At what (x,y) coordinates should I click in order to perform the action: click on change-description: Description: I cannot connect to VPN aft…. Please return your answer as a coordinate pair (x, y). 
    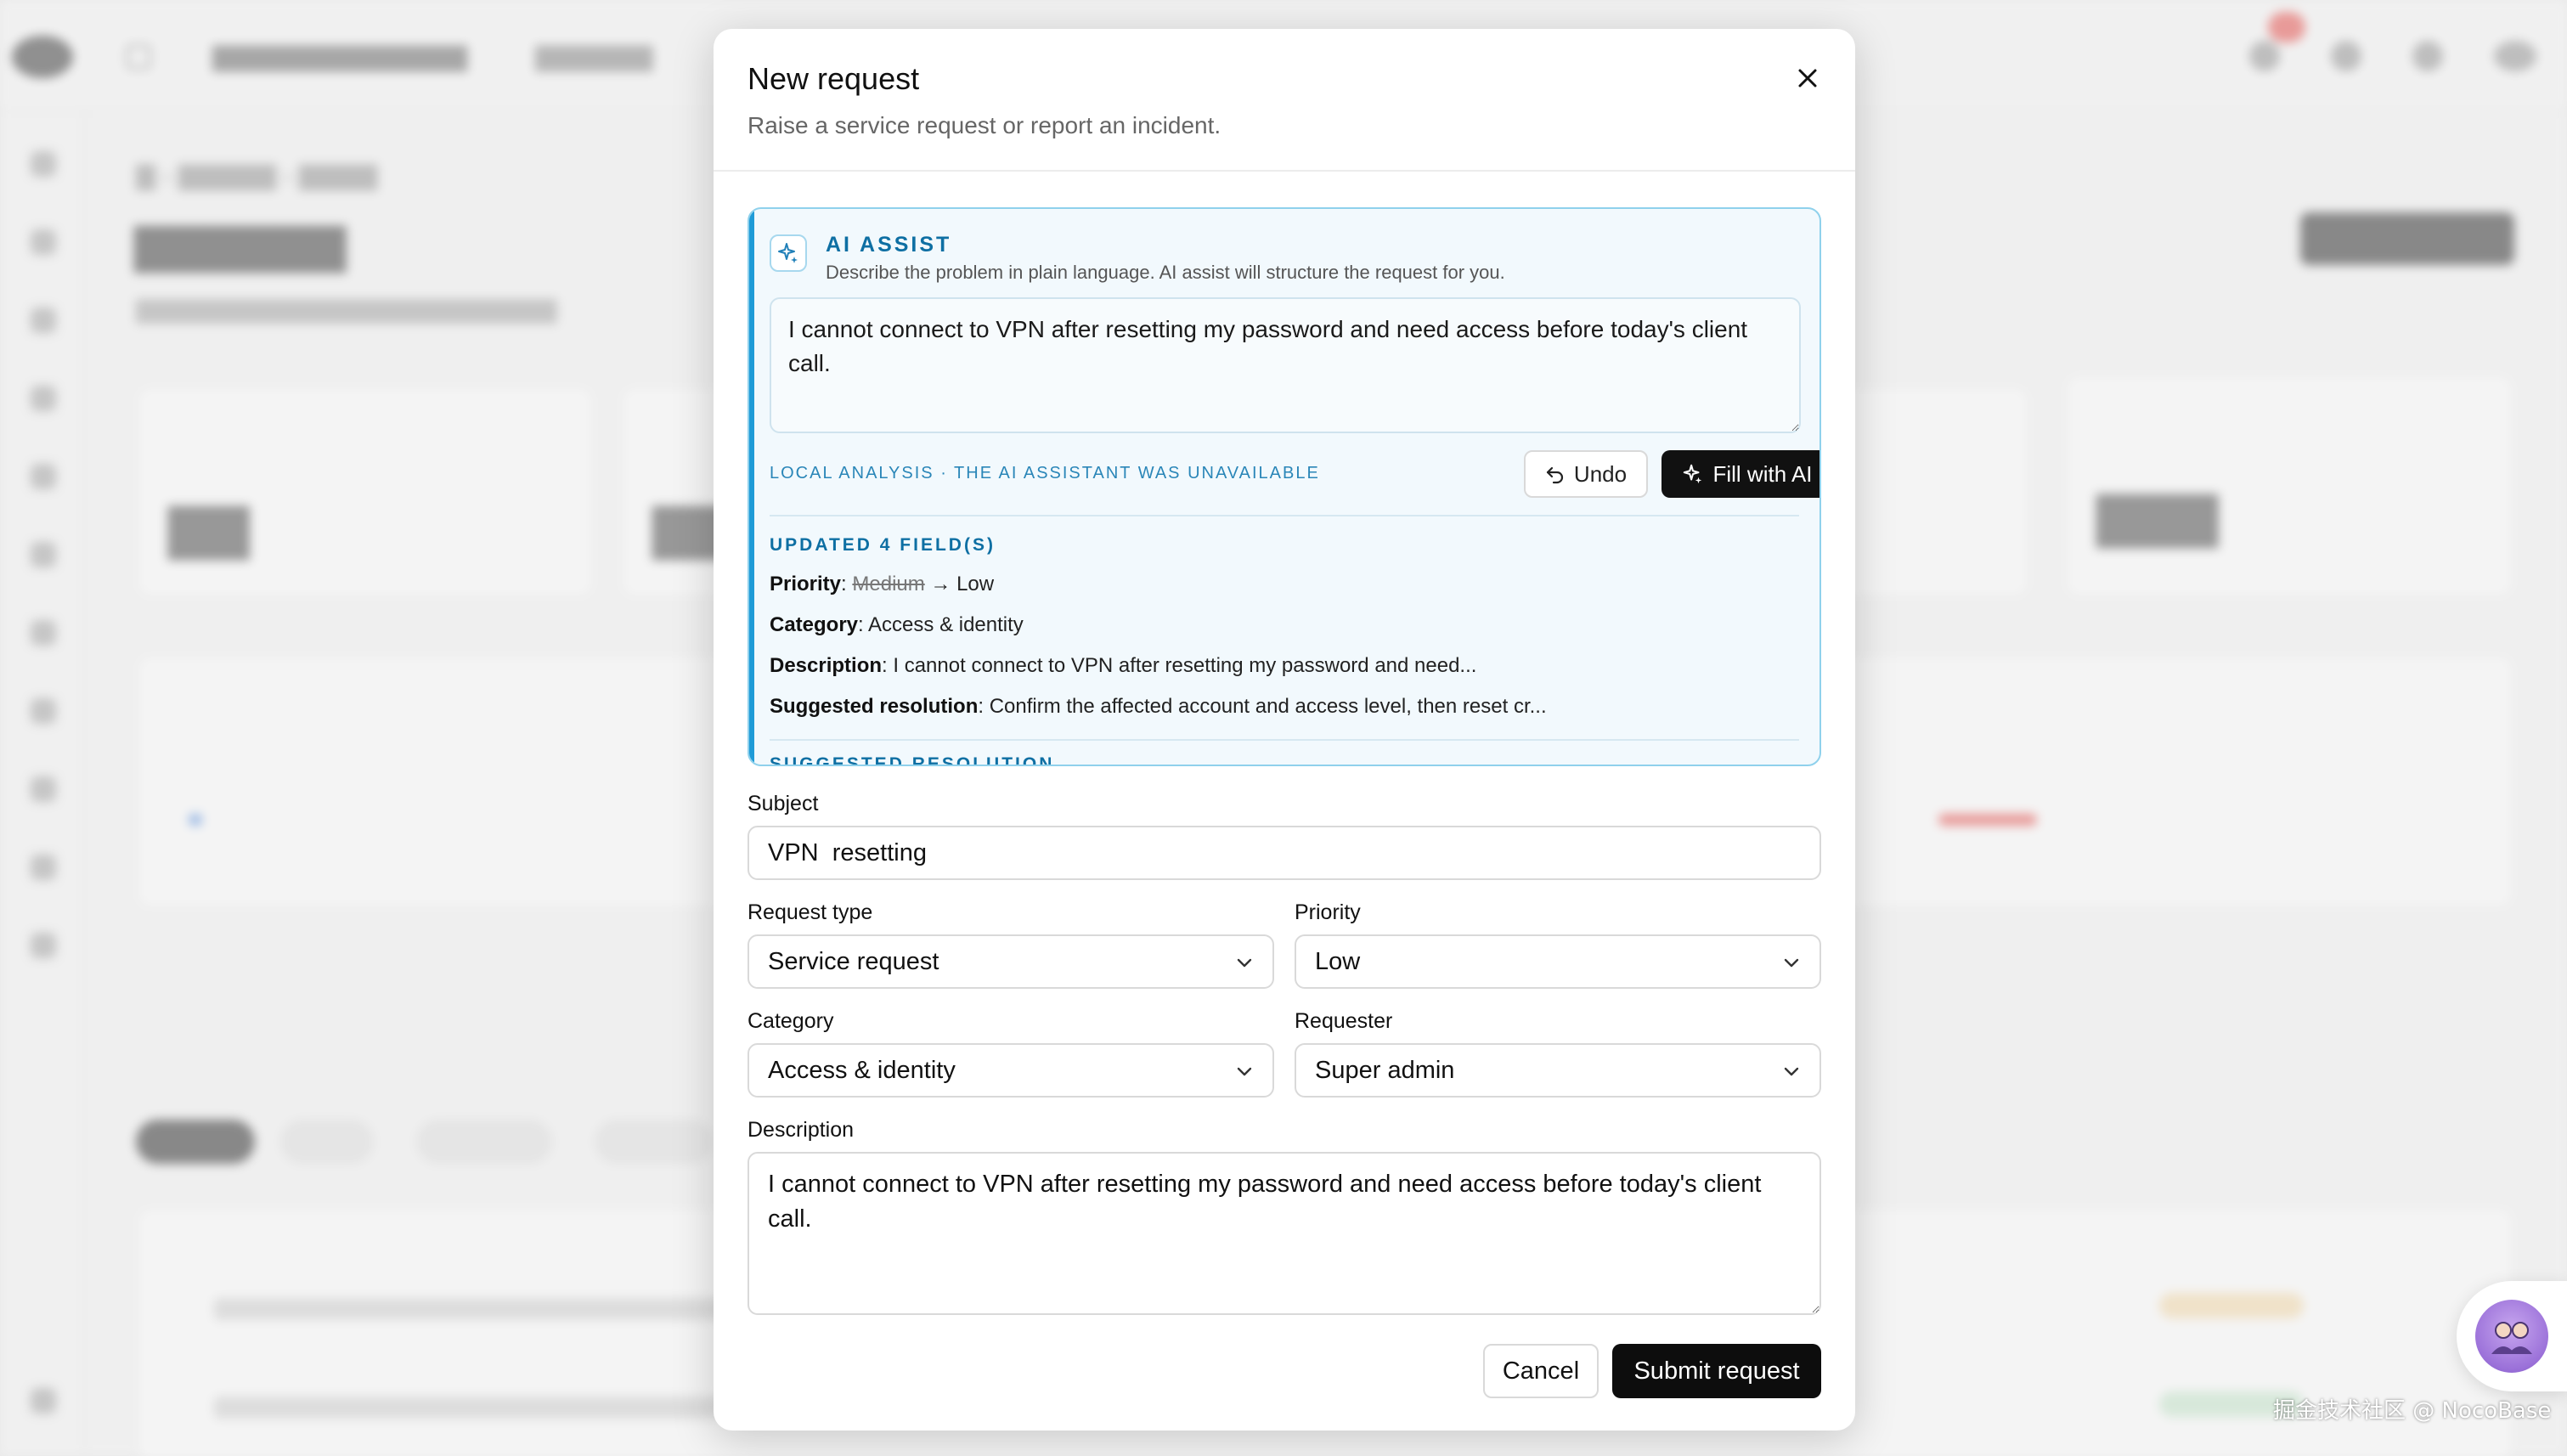
    Looking at the image, I should click on (1123, 666).